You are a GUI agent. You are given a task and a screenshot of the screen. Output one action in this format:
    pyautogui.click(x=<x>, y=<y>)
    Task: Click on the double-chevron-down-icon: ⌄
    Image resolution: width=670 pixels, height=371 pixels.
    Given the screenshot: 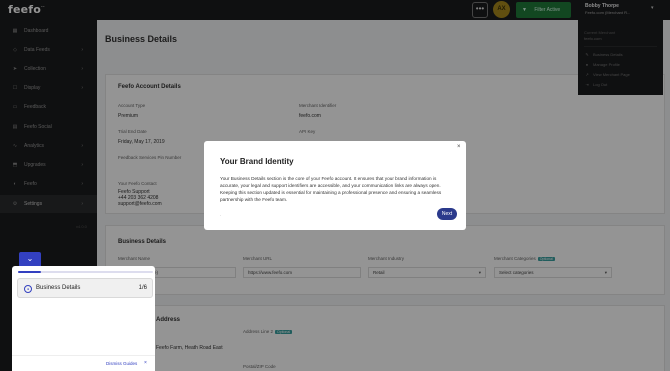 What is the action you would take?
    pyautogui.click(x=30, y=258)
    